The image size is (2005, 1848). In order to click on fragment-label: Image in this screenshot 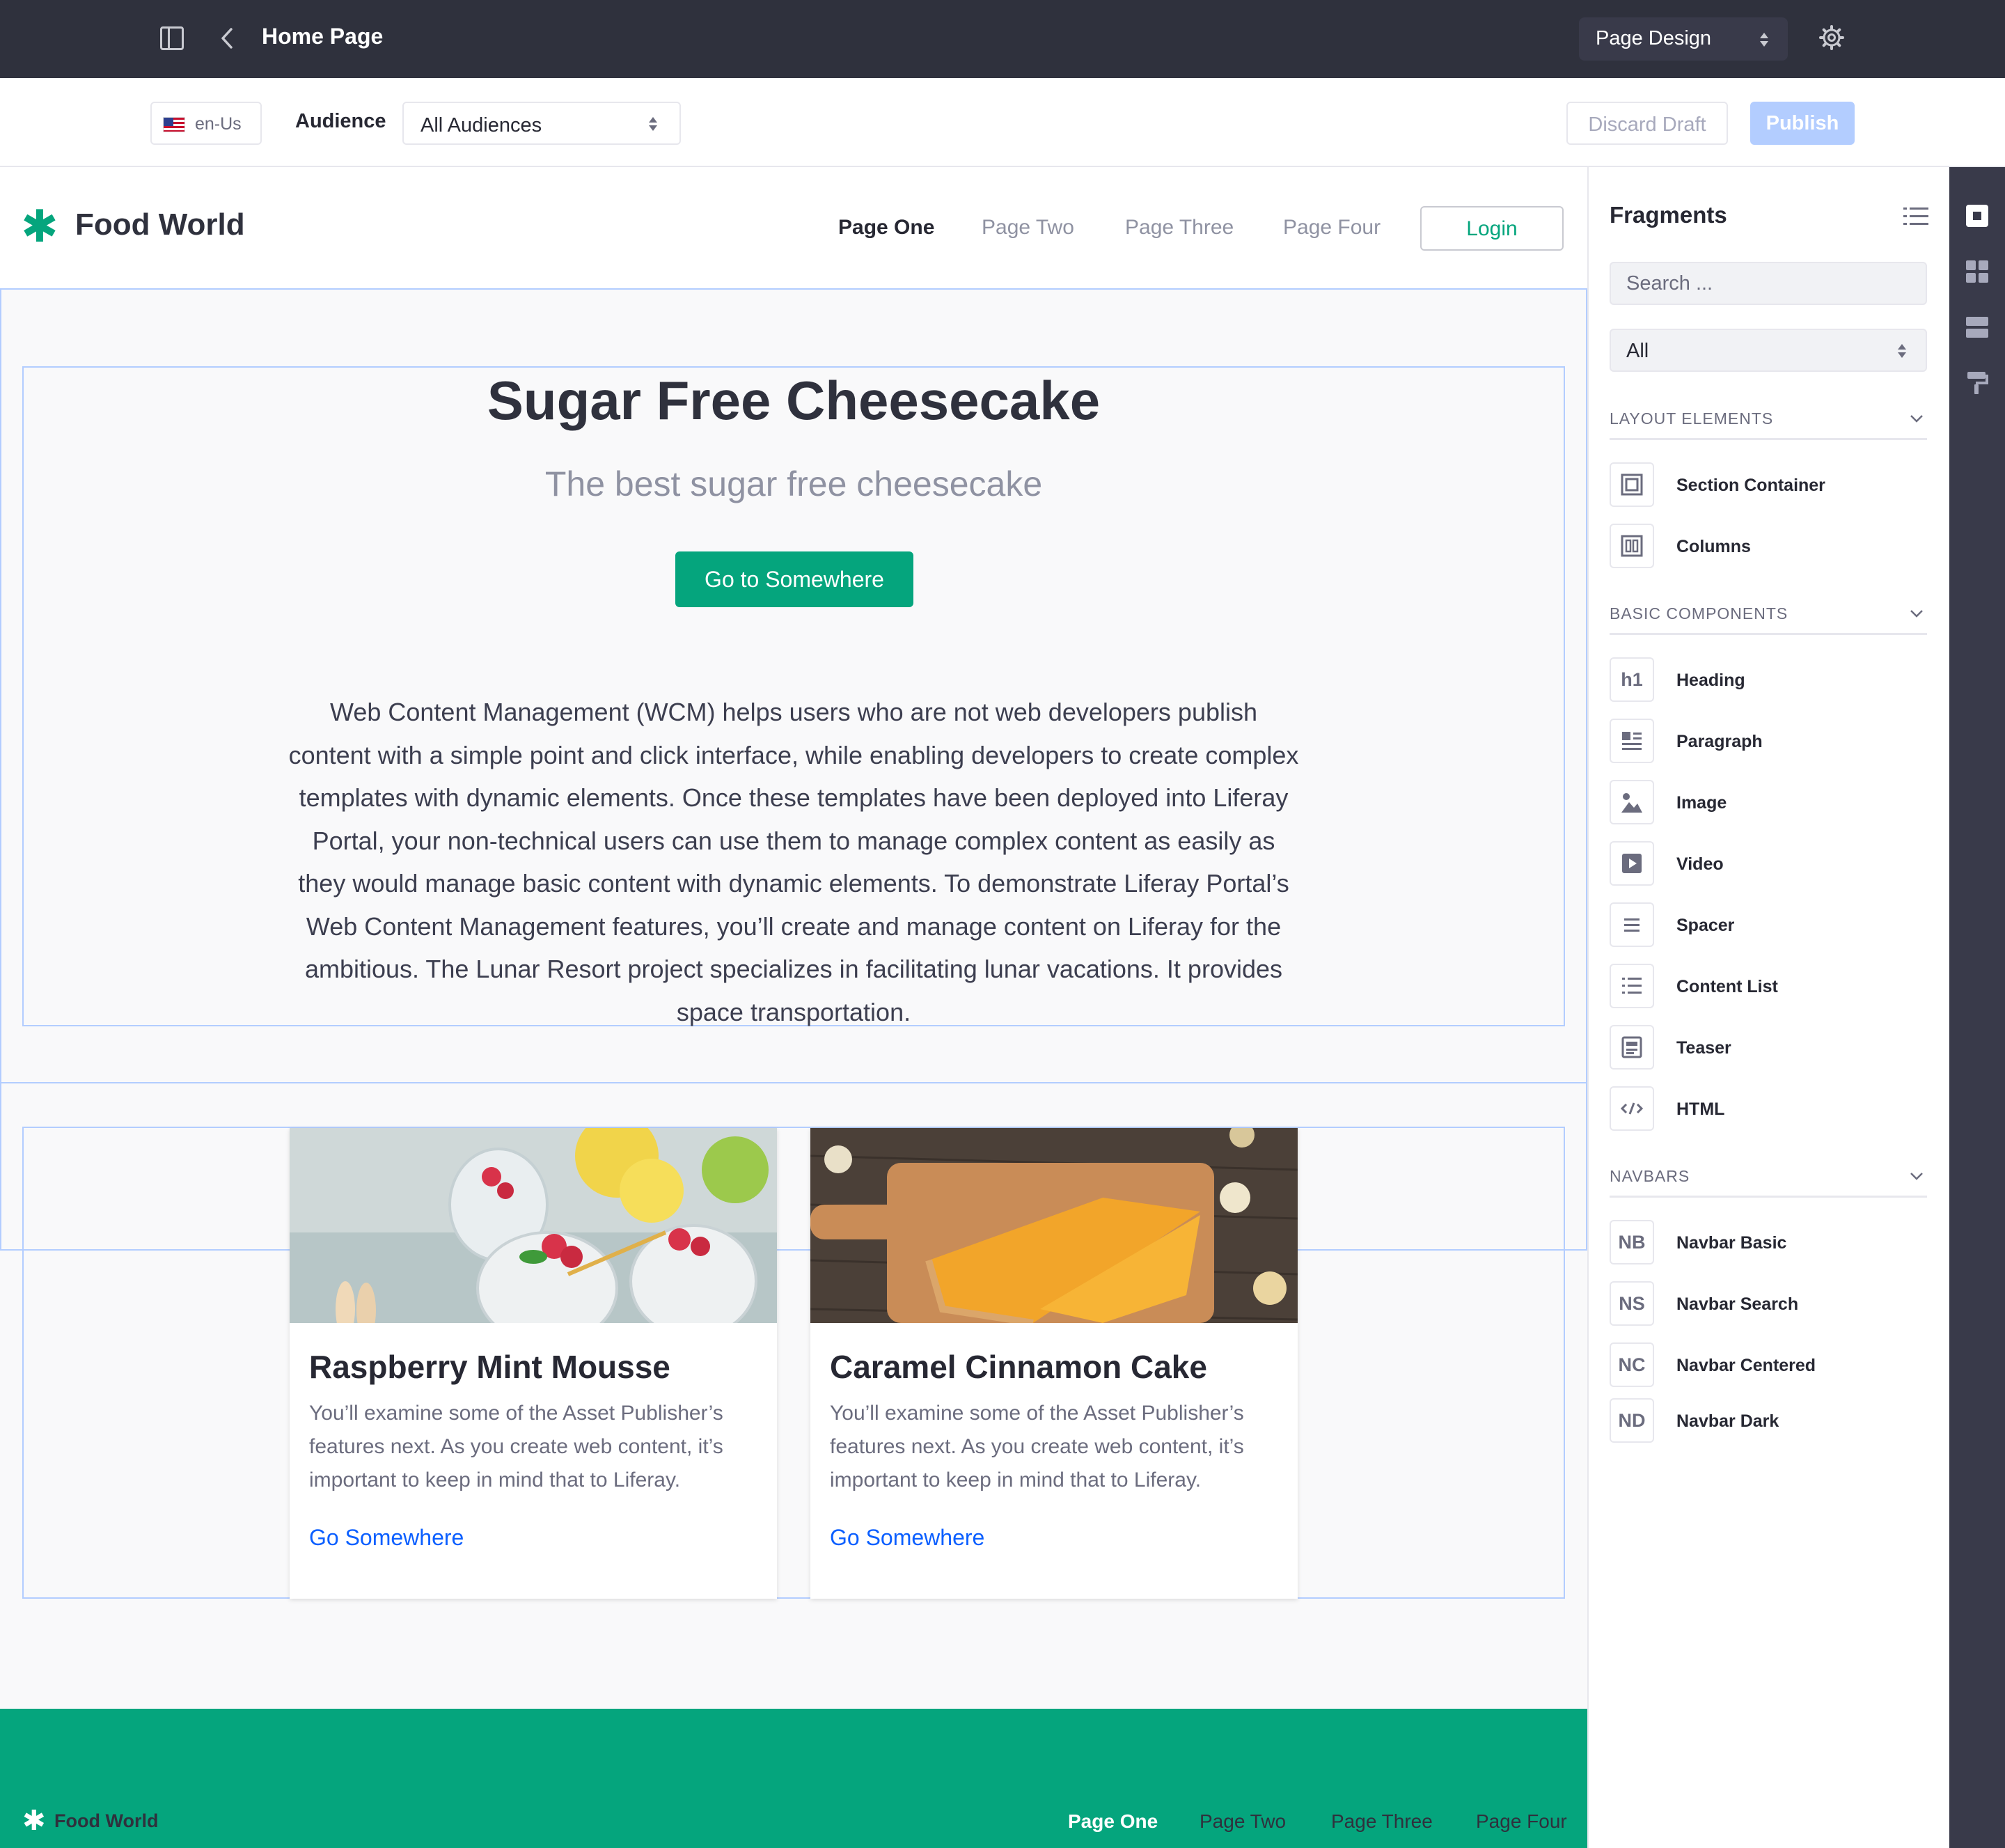, I will do `click(1702, 803)`.